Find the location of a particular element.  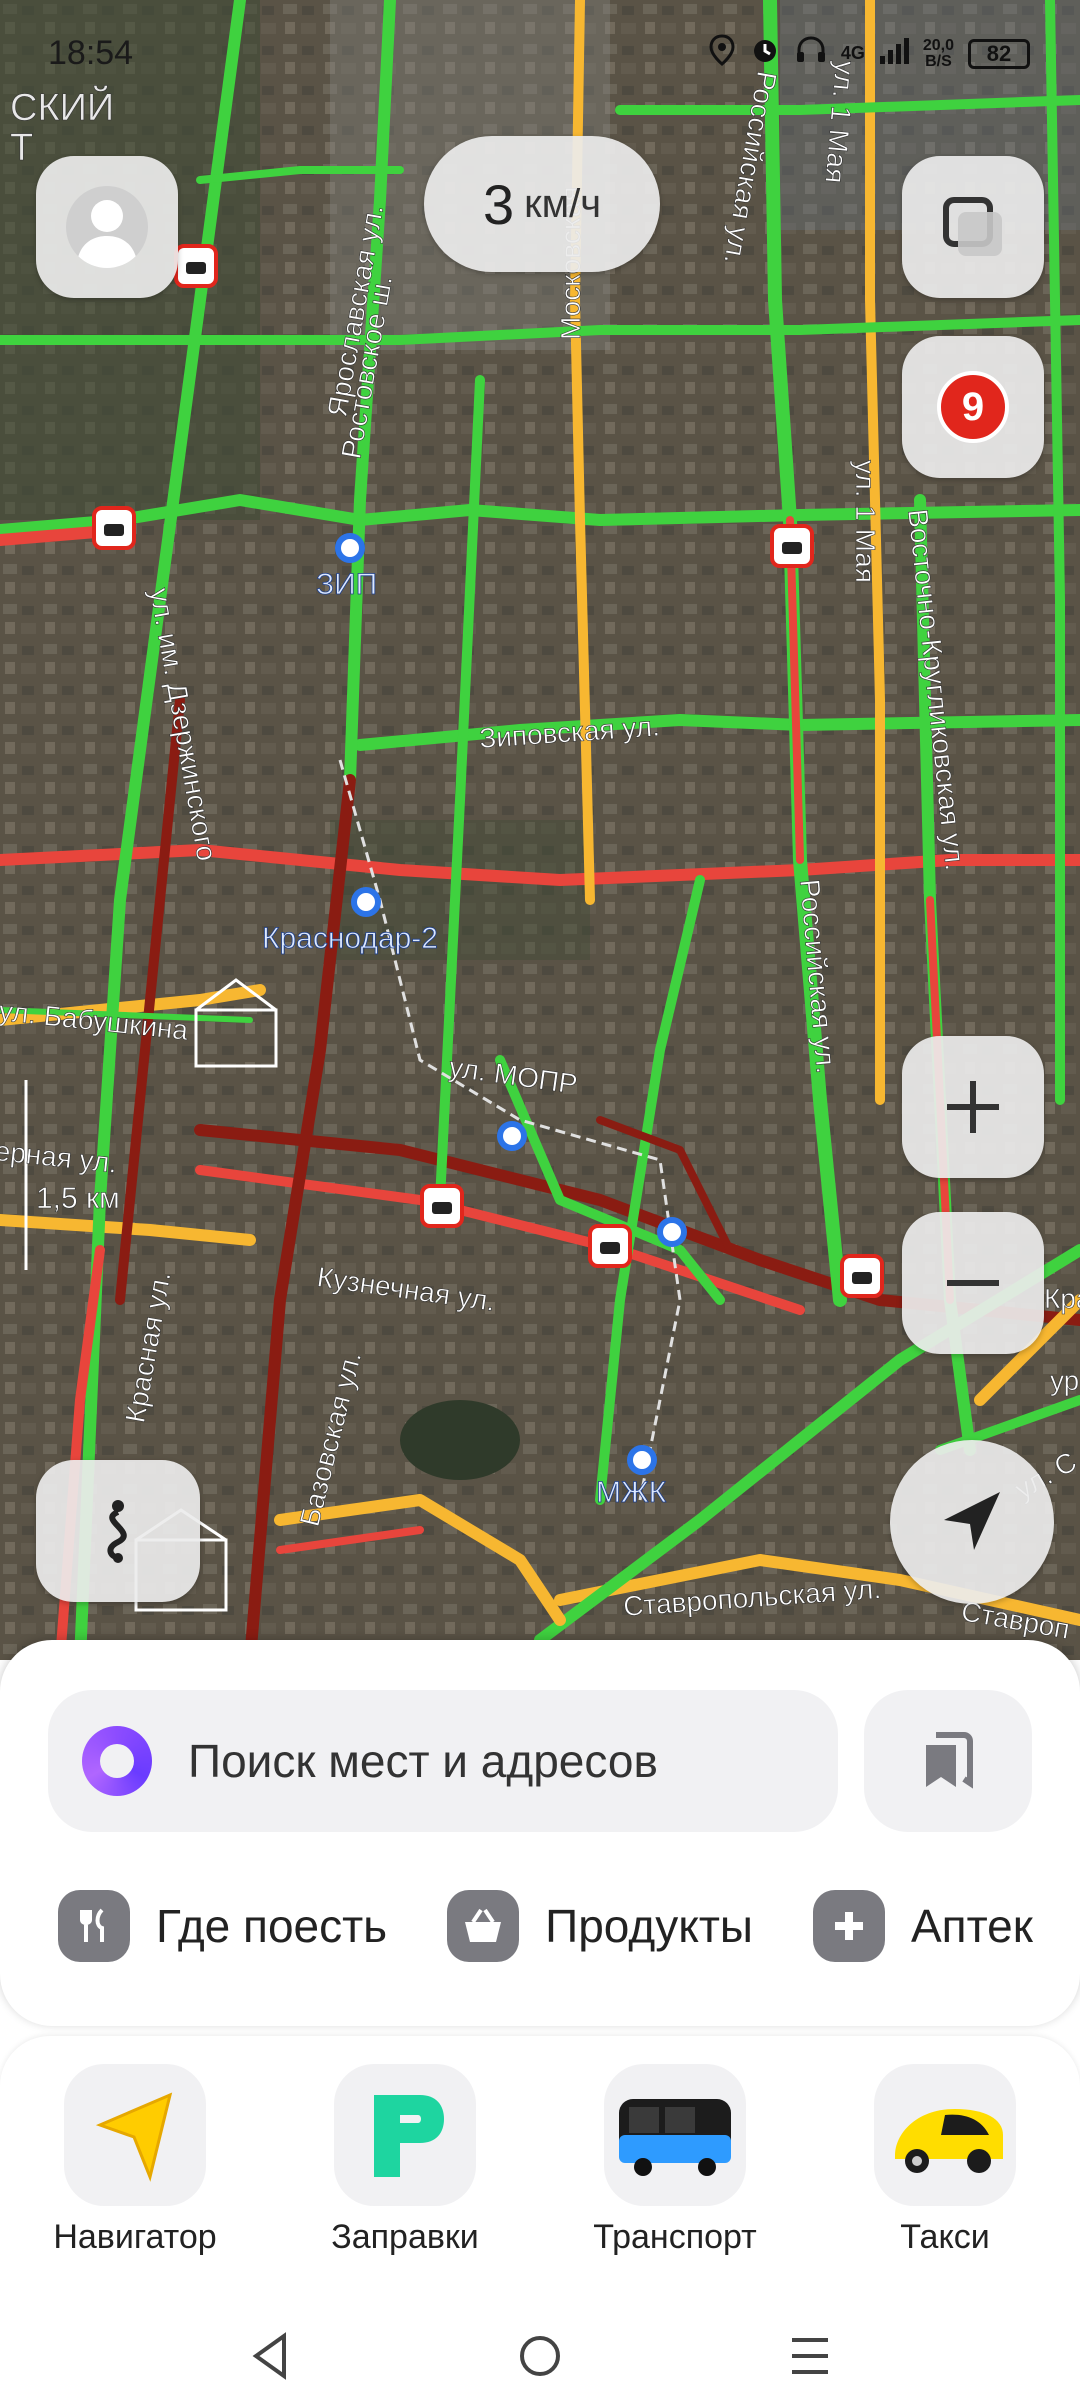

traffic-level-badge: 9 is located at coordinates (973, 407).